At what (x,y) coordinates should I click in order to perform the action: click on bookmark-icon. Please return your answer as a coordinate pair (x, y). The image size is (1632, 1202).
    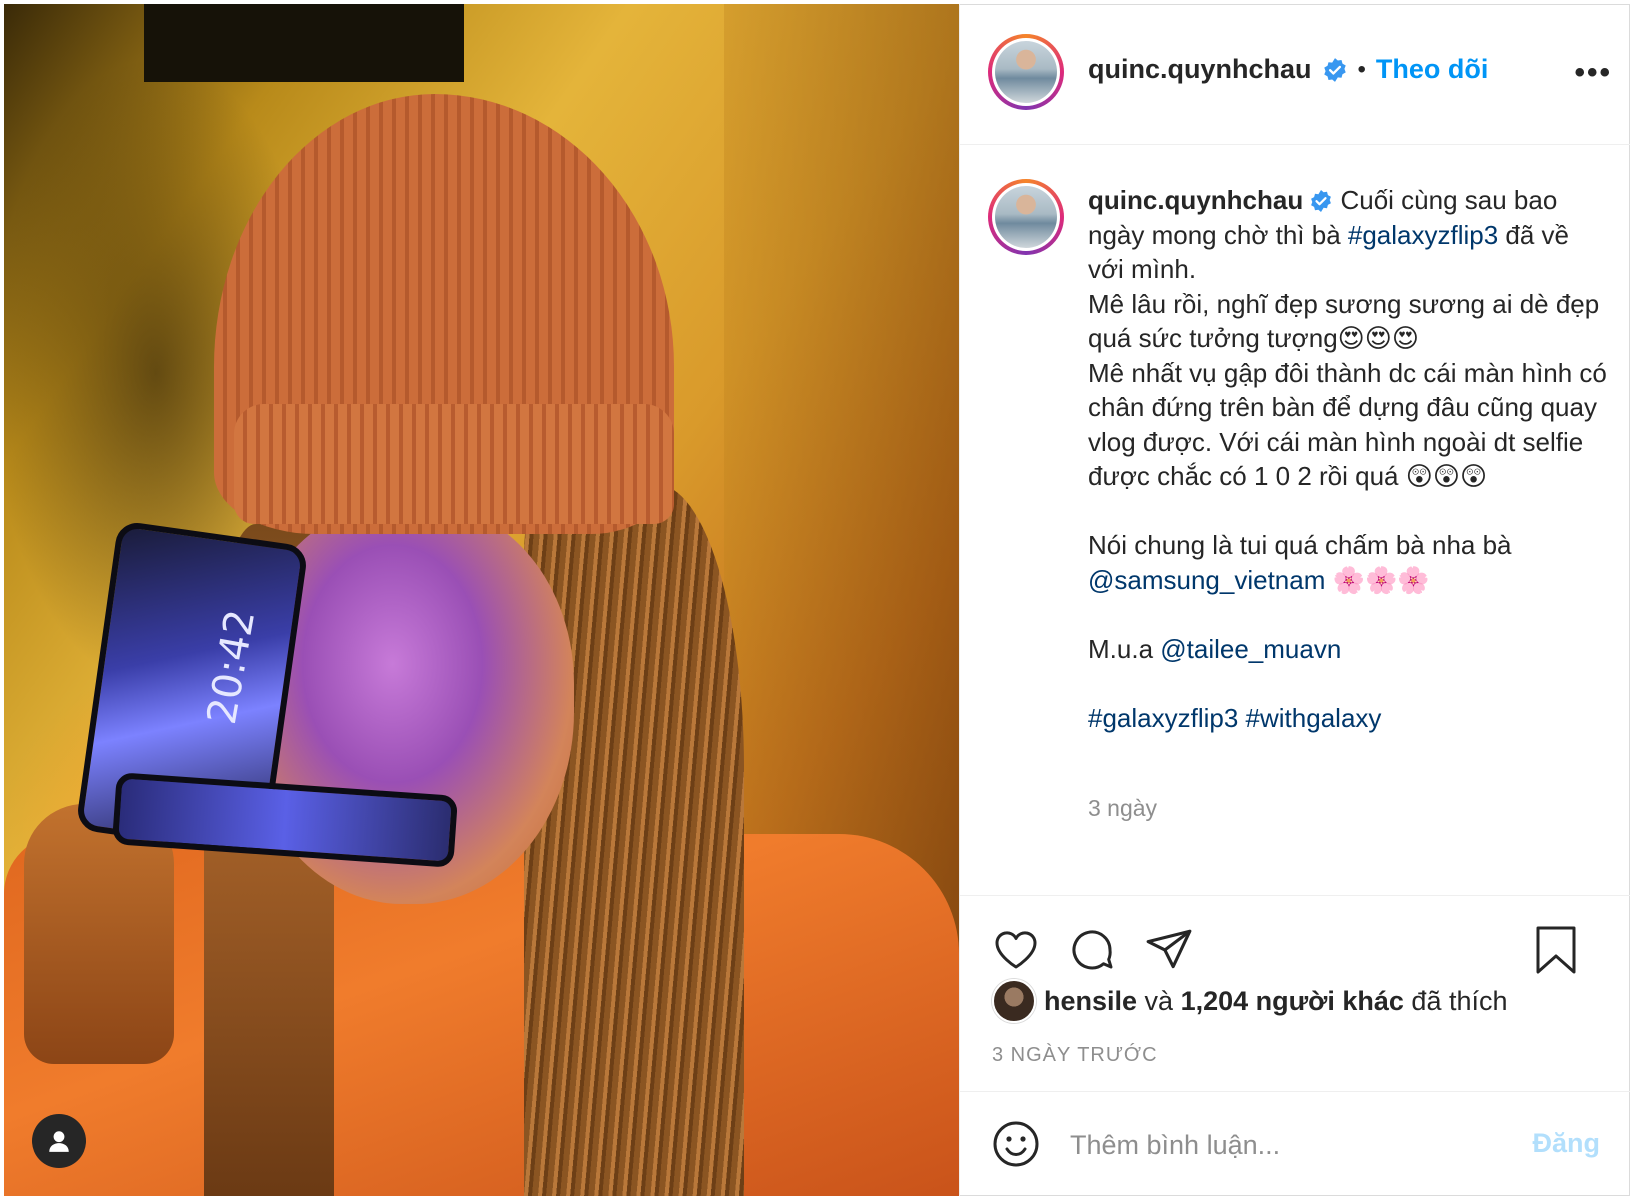
    Looking at the image, I should click on (1556, 950).